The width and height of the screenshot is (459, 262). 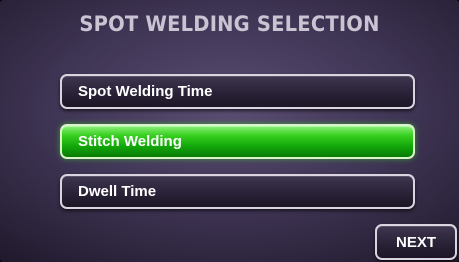 What do you see at coordinates (237, 141) in the screenshot?
I see `stitch-welding-button: Stitch Welding` at bounding box center [237, 141].